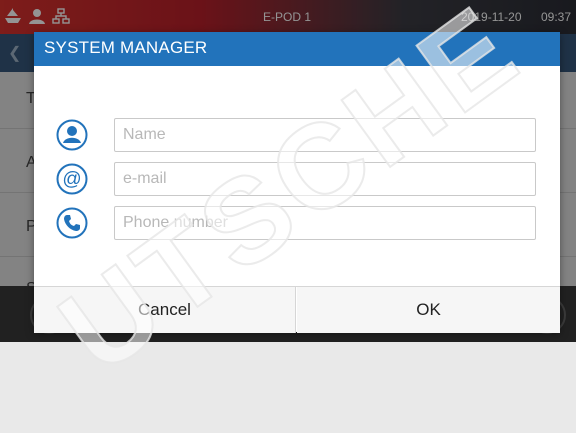  Describe the element at coordinates (72, 223) in the screenshot. I see `phone-icon` at that location.